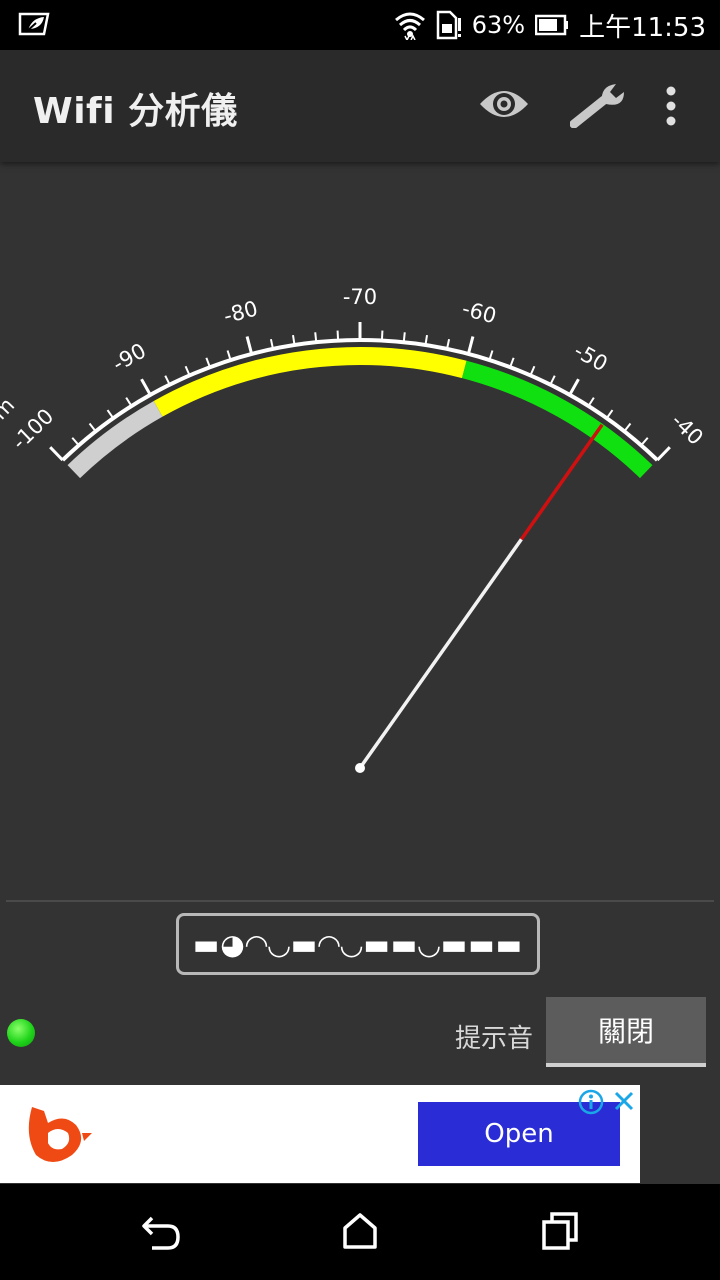 The width and height of the screenshot is (720, 1280). What do you see at coordinates (135, 111) in the screenshot?
I see `app-title: Wifi 分析儀` at bounding box center [135, 111].